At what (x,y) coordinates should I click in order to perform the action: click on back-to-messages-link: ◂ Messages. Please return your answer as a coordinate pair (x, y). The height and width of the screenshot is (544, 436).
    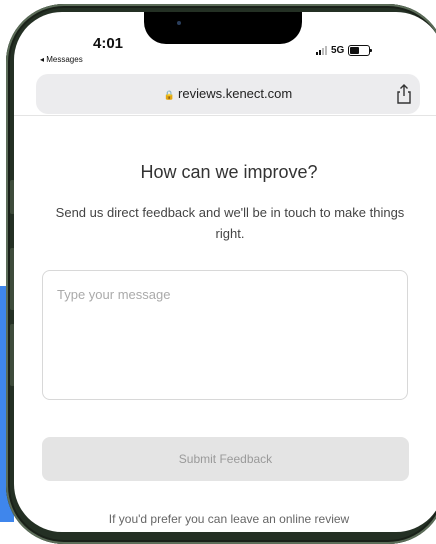
    Looking at the image, I should click on (61, 59).